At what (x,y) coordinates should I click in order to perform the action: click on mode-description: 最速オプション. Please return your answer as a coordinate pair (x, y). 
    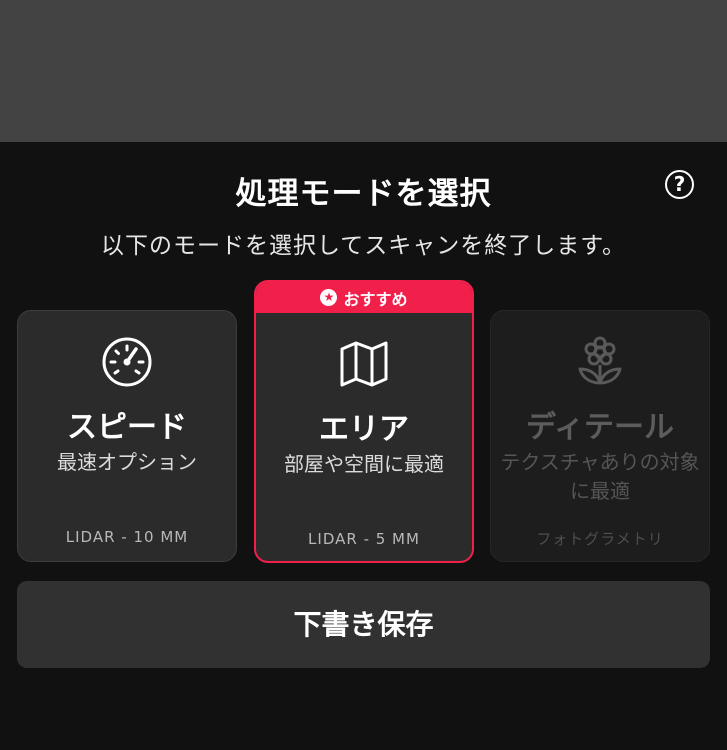
    Looking at the image, I should click on (127, 462).